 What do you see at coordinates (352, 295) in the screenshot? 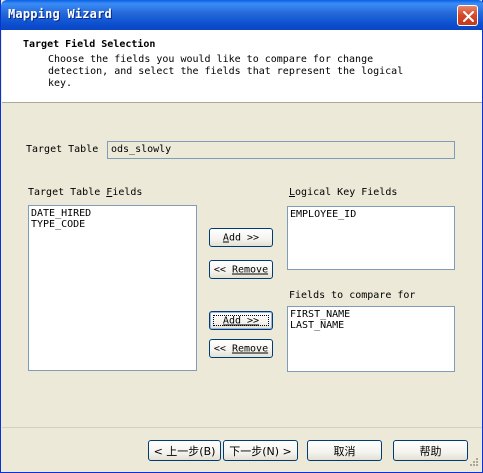
I see `compare-fields-label: Fields to compare for` at bounding box center [352, 295].